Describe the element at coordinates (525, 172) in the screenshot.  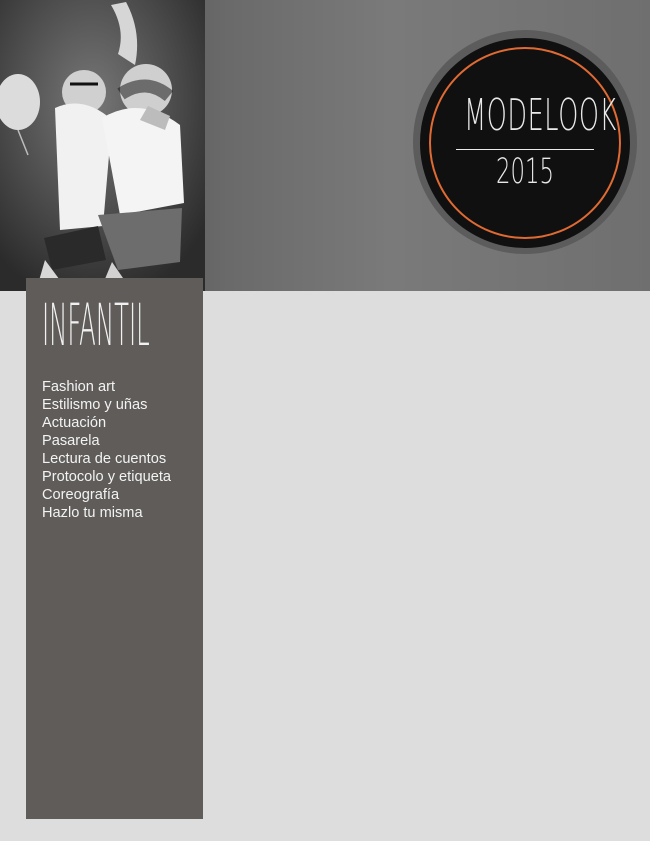
I see `brand-year: 2015` at that location.